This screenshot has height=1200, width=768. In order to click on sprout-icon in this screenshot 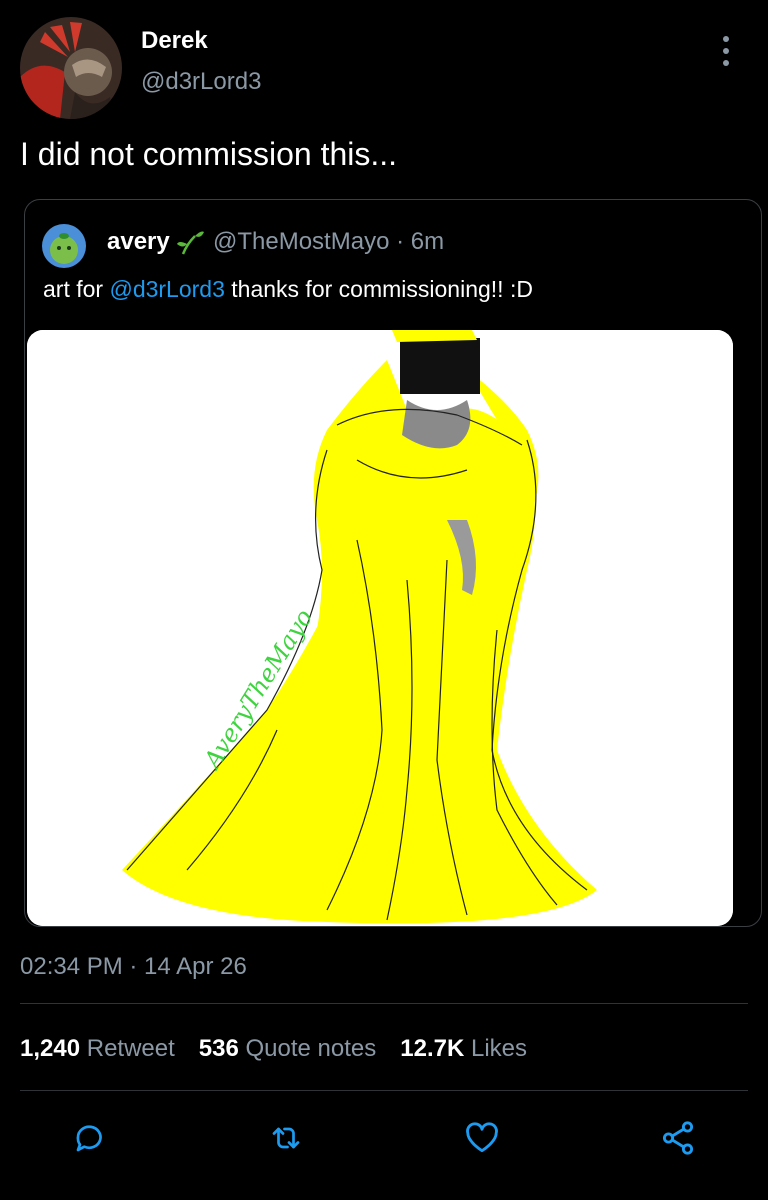, I will do `click(190, 243)`.